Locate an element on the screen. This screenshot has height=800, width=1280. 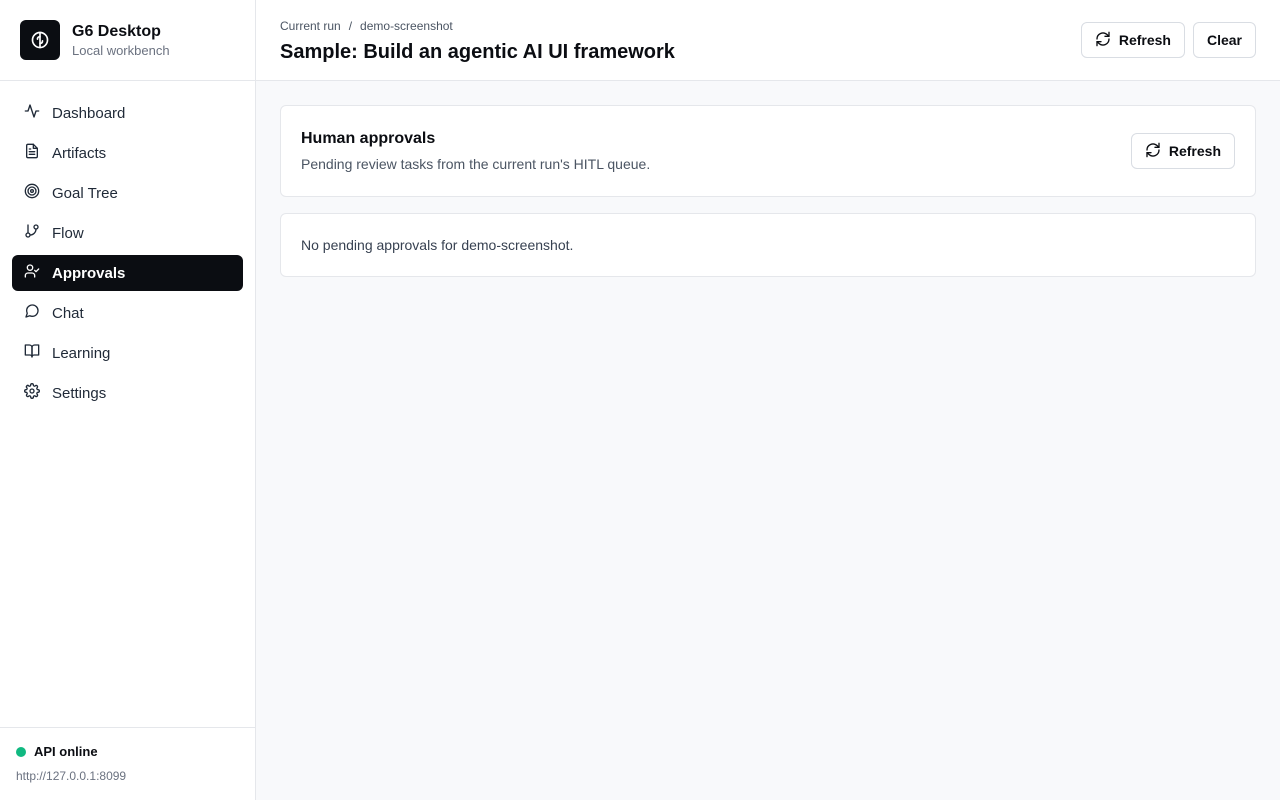
gear-icon is located at coordinates (32, 393).